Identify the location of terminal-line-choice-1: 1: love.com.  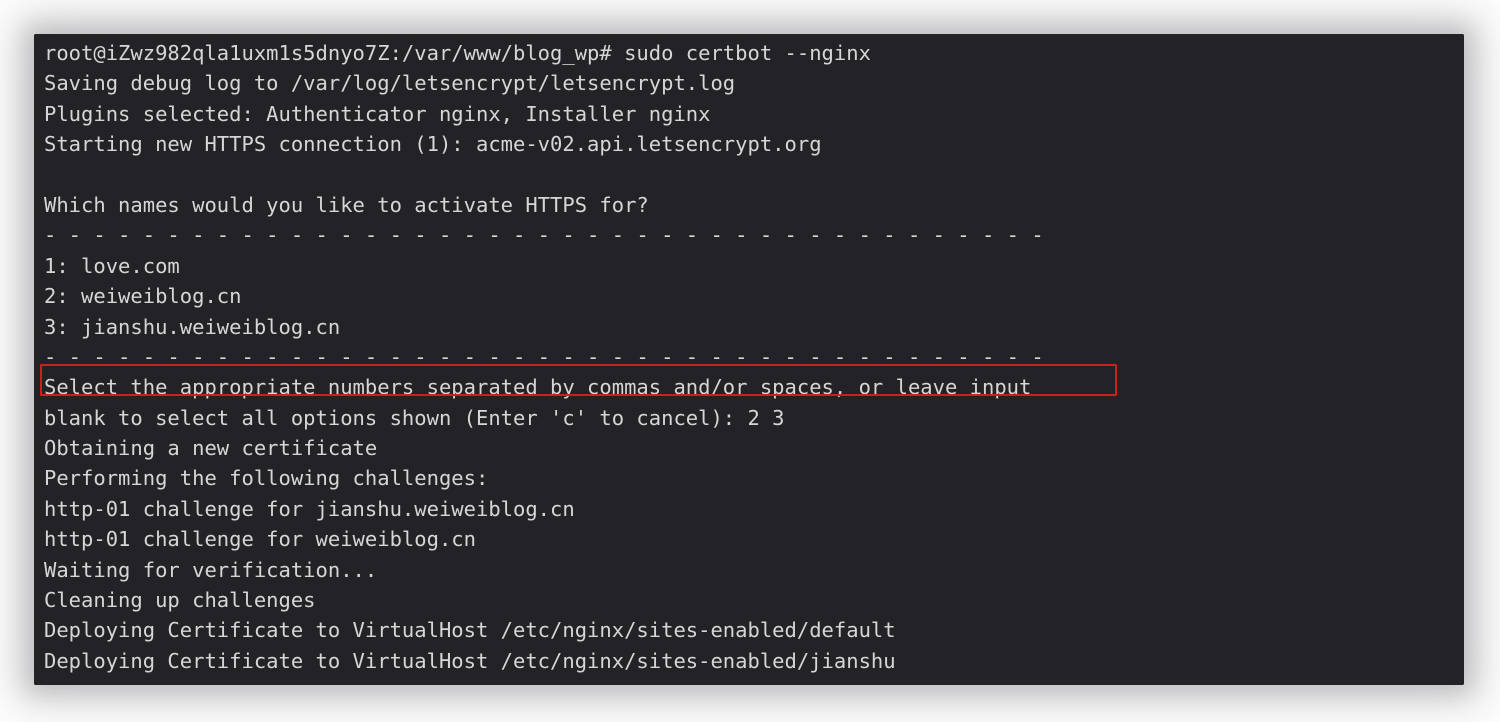
(112, 265).